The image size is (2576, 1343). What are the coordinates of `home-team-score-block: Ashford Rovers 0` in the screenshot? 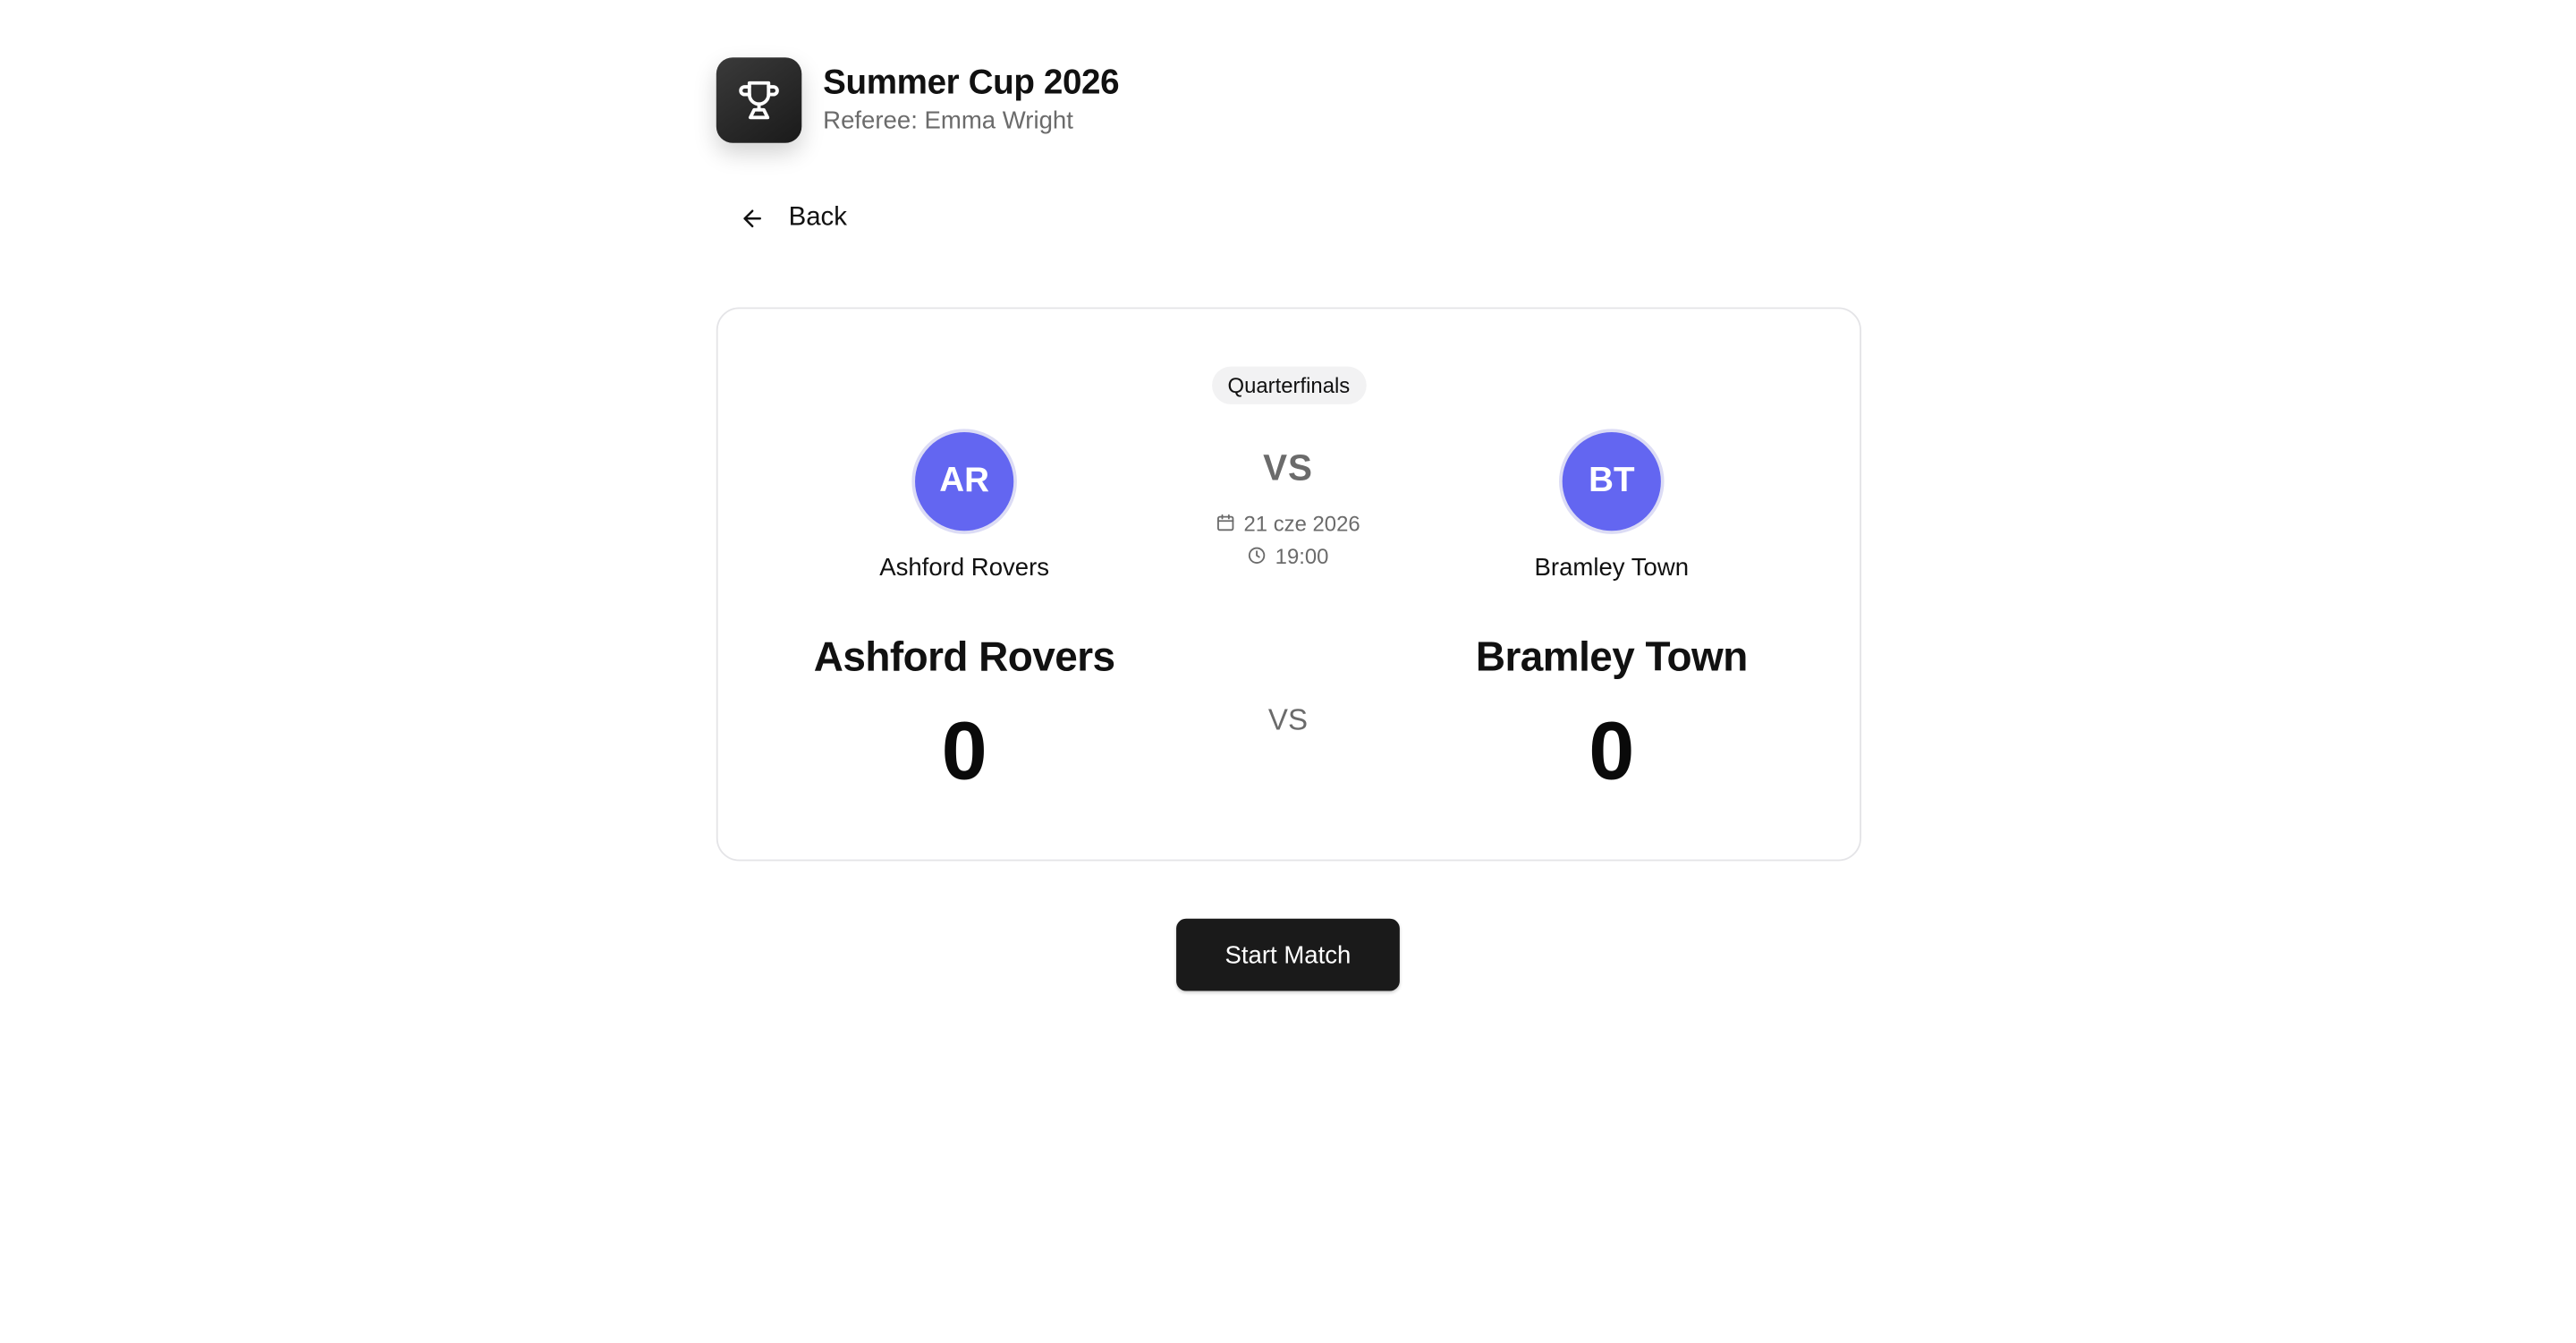 It's located at (964, 713).